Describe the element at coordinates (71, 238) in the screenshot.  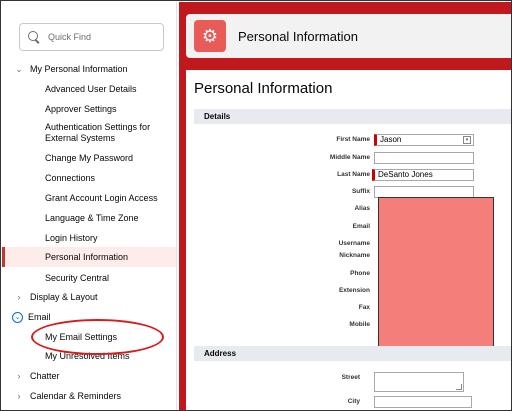
I see `sidebar-item-label: Login History` at that location.